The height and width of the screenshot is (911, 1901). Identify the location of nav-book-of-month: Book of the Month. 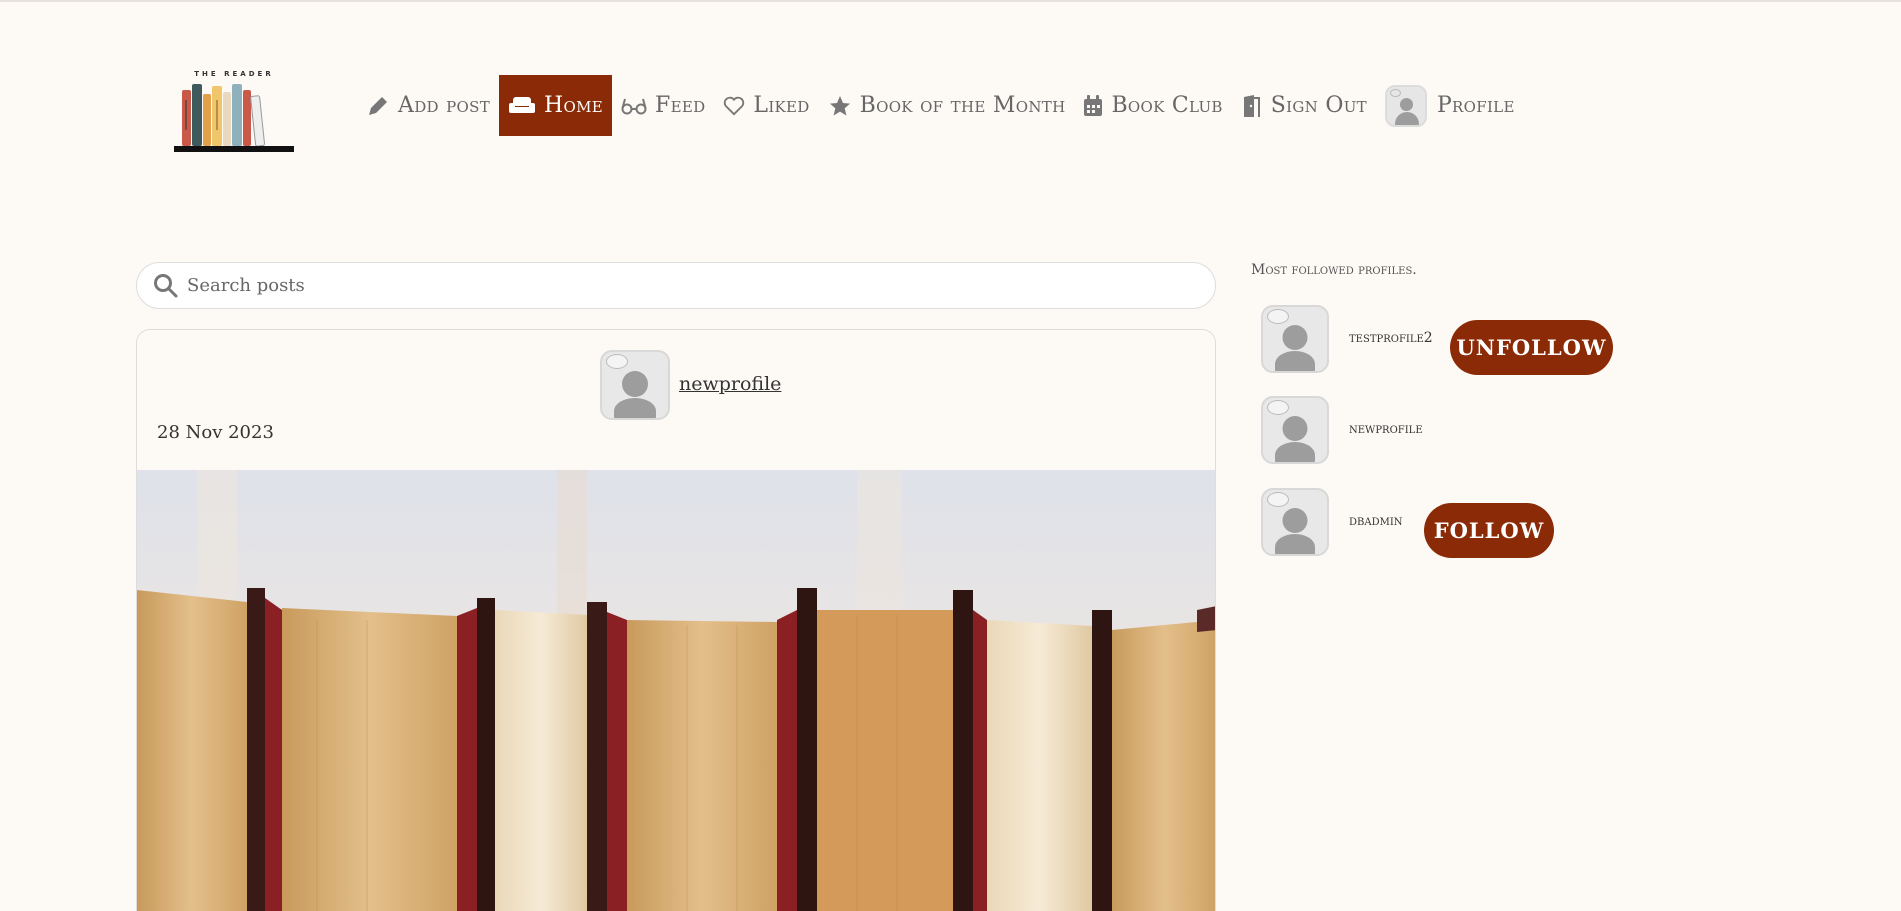
(947, 105).